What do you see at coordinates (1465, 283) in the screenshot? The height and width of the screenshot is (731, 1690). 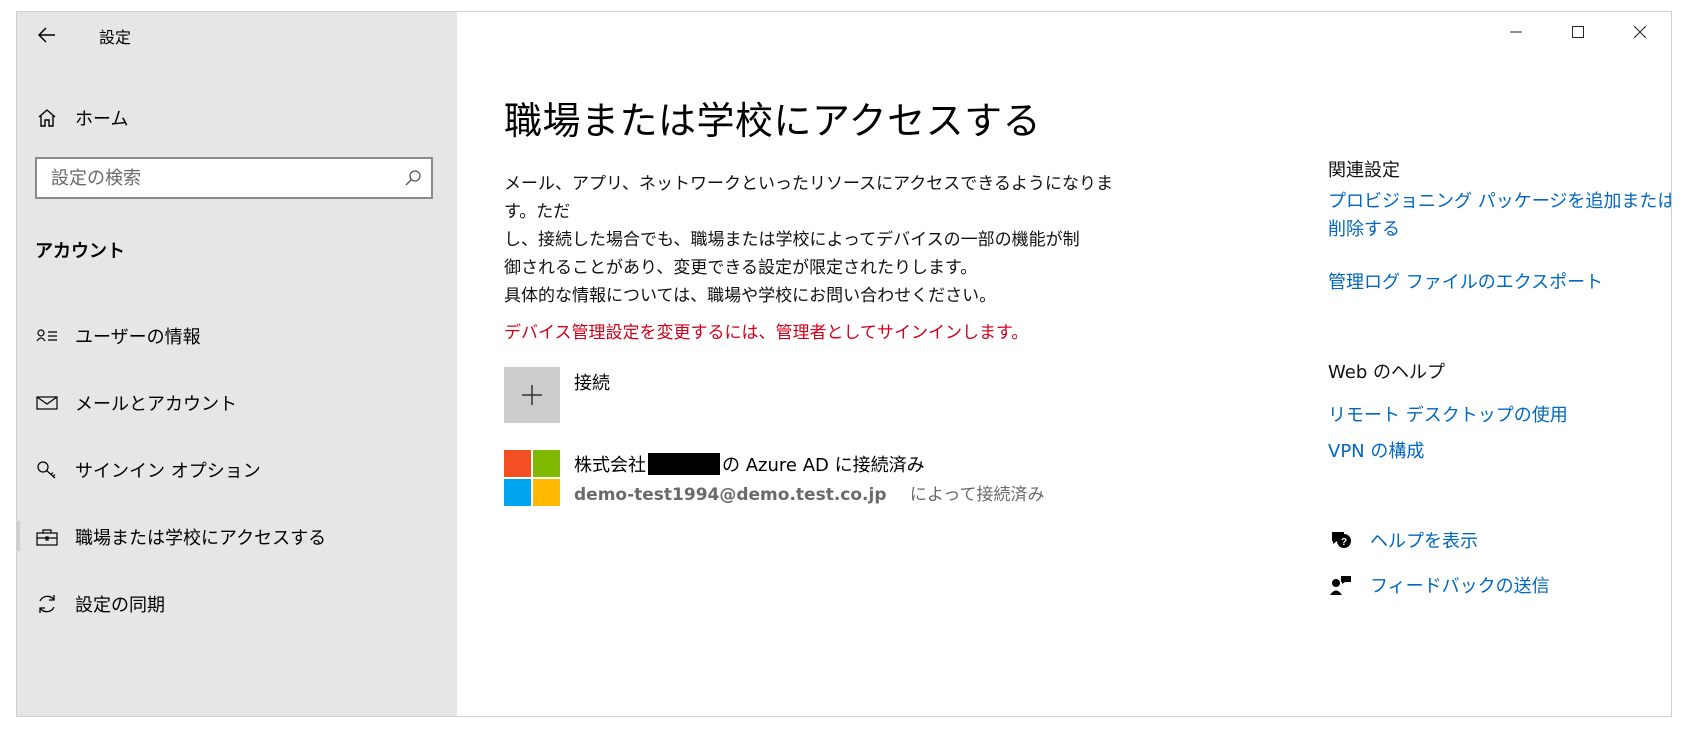 I see `export-log-link: 管理ログ ファイルのエクスポート` at bounding box center [1465, 283].